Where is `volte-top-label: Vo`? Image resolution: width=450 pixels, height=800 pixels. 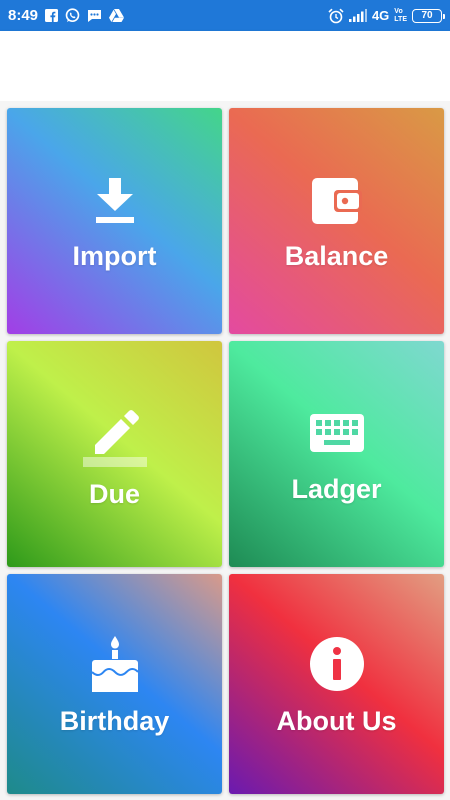 volte-top-label: Vo is located at coordinates (398, 11).